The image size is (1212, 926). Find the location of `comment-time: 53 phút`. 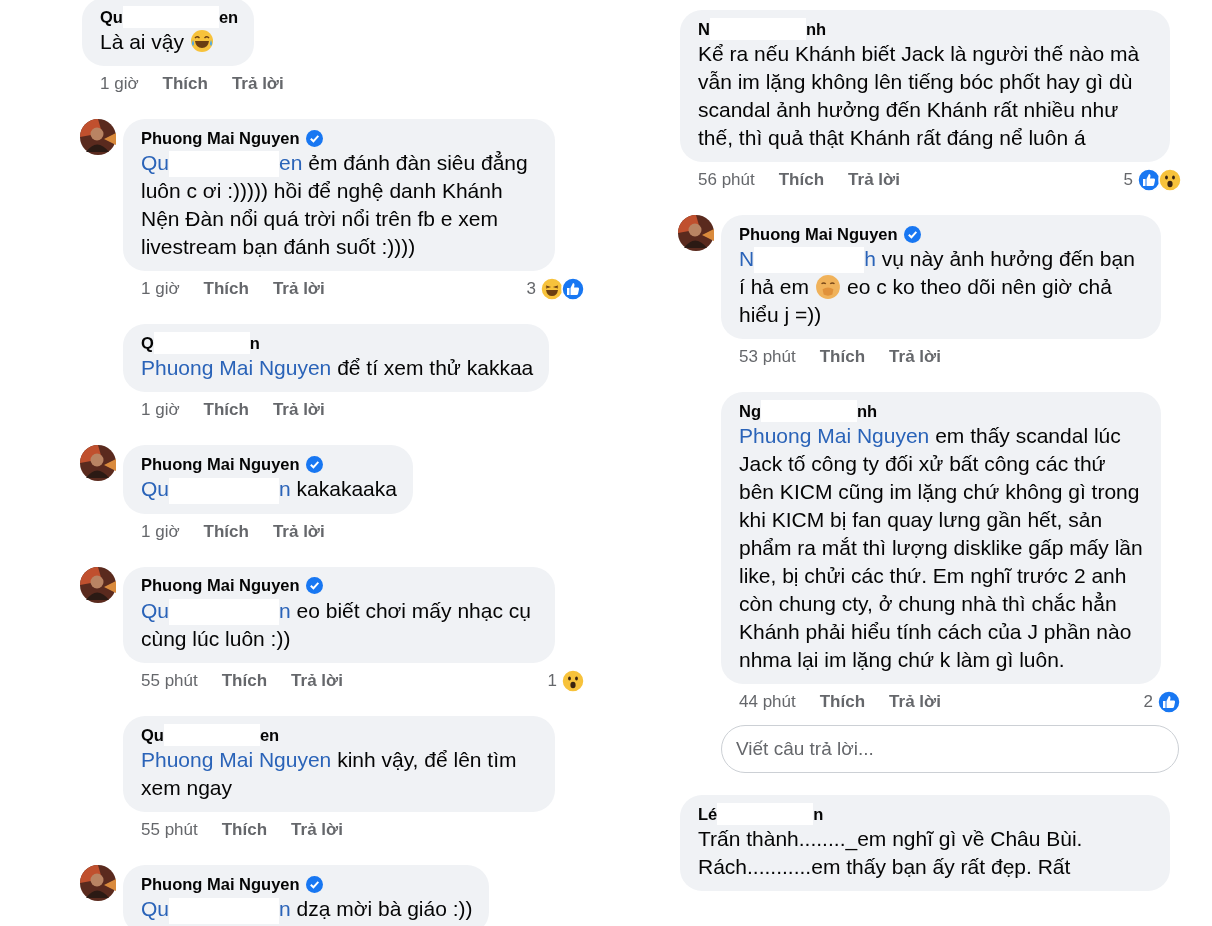

comment-time: 53 phút is located at coordinates (767, 357).